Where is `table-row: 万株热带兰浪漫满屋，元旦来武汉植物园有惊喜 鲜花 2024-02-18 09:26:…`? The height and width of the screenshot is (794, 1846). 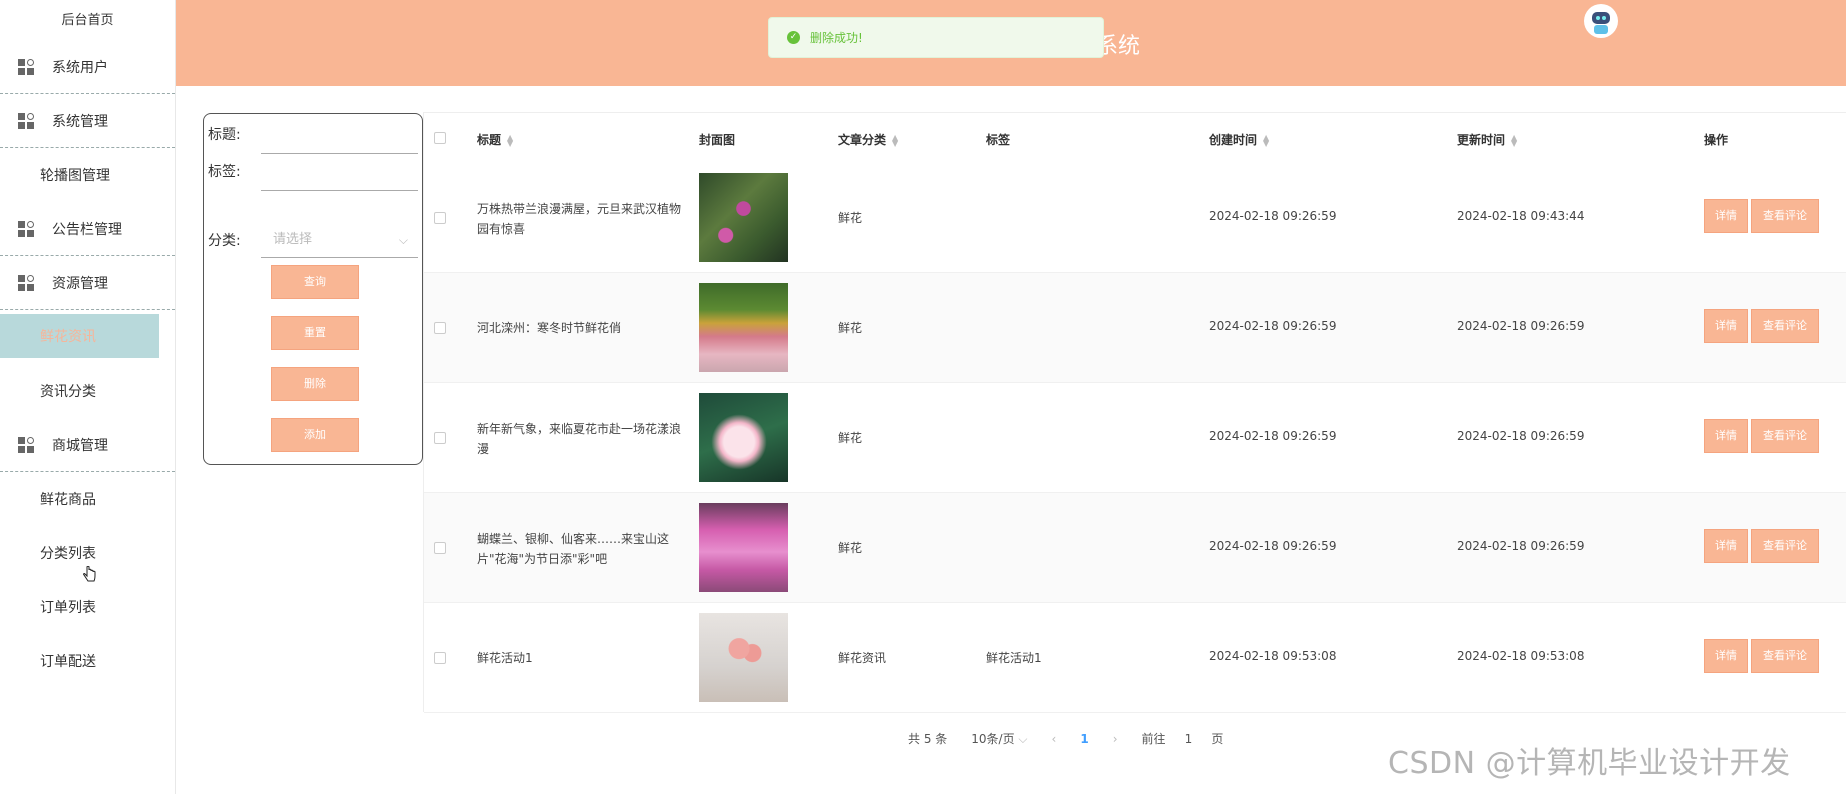
table-row: 万株热带兰浪漫满屋，元旦来武汉植物园有惊喜 鲜花 2024-02-18 09:26:… is located at coordinates (1135, 218).